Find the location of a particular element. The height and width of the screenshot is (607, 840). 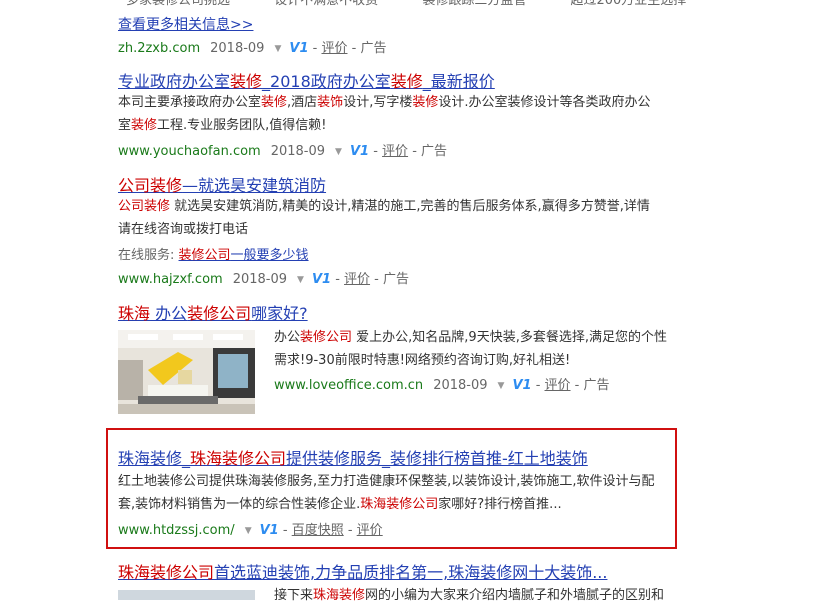

text-segment: 网的小编为大家来介绍内墙腻子和外墙腻子的区别和 is located at coordinates (515, 595).